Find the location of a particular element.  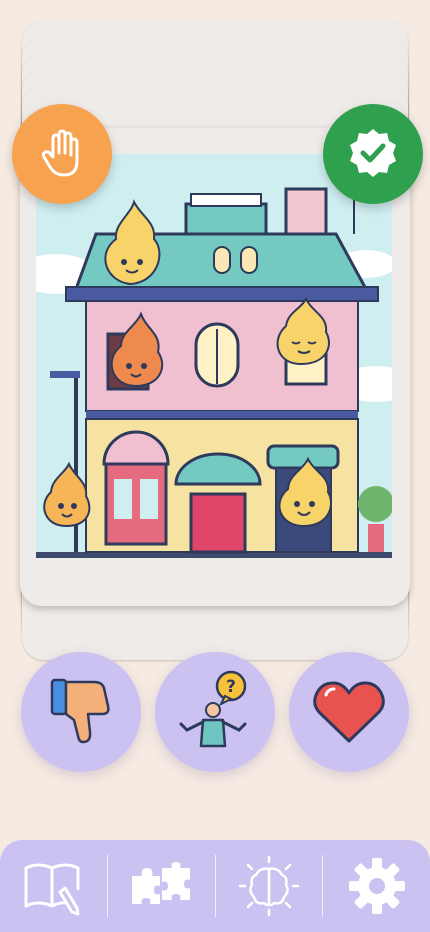

dislike-button is located at coordinates (81, 712).